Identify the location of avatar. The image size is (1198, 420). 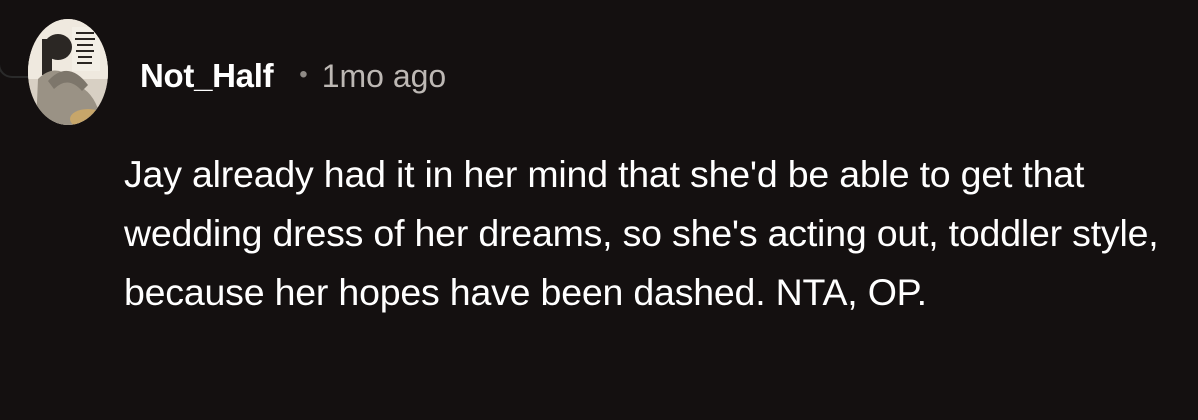
(68, 72).